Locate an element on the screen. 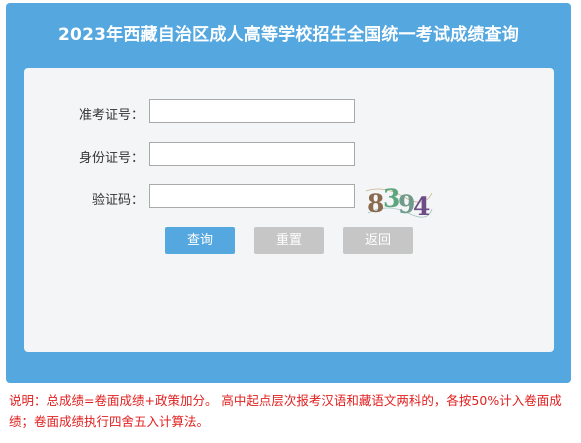 The image size is (581, 443). id-number-input is located at coordinates (252, 154).